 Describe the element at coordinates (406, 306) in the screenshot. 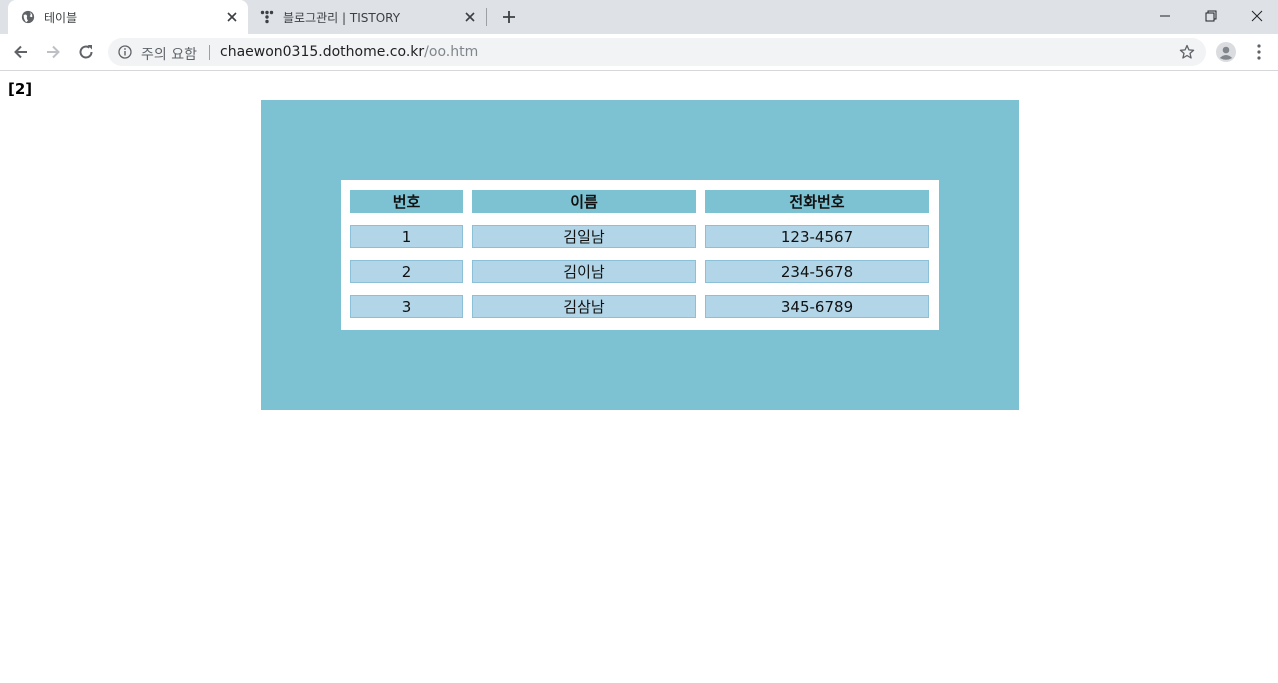

I see `table-cell: 3` at that location.